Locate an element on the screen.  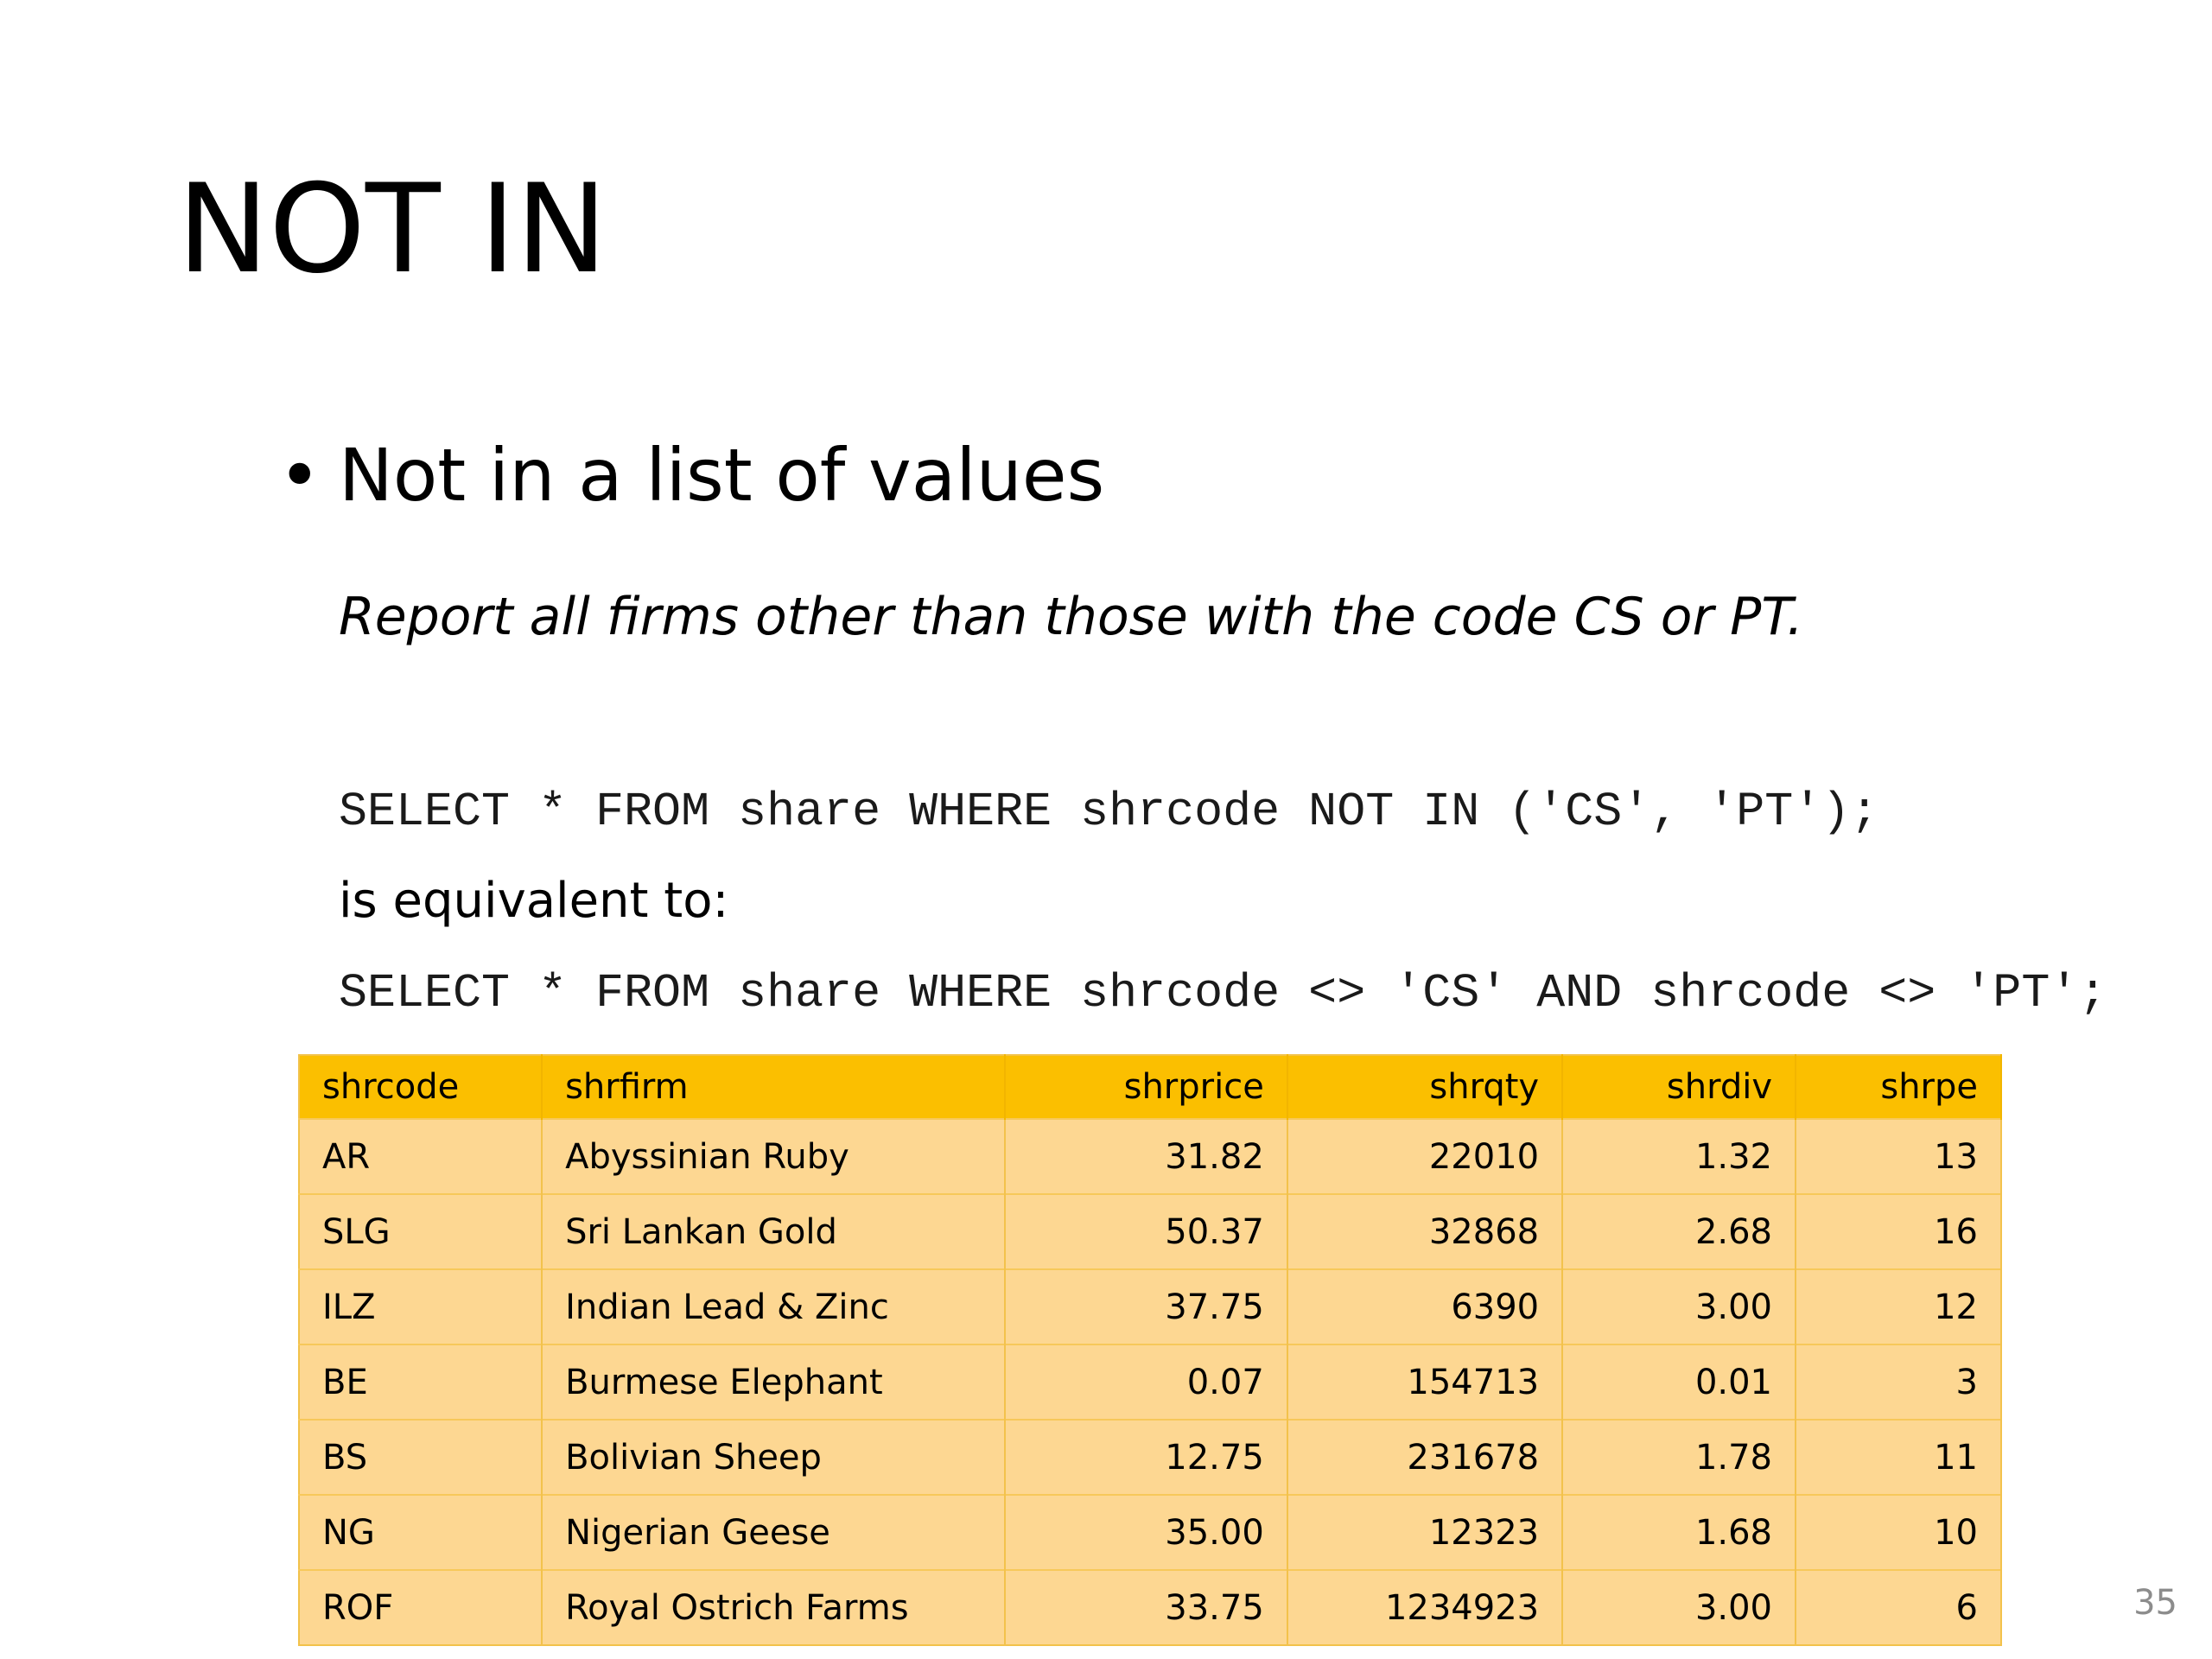
column-header: shrcode is located at coordinates (421, 1087).